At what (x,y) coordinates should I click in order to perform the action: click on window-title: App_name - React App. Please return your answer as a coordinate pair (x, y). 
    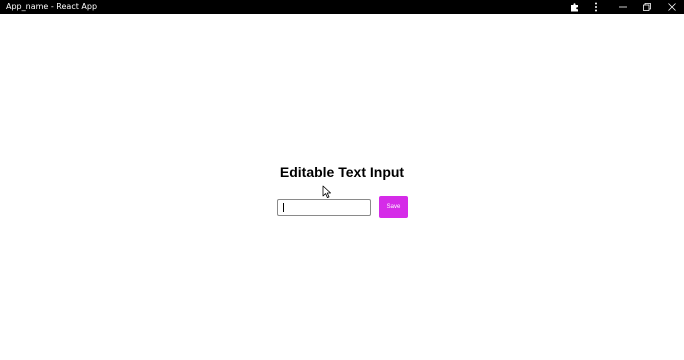
    Looking at the image, I should click on (52, 6).